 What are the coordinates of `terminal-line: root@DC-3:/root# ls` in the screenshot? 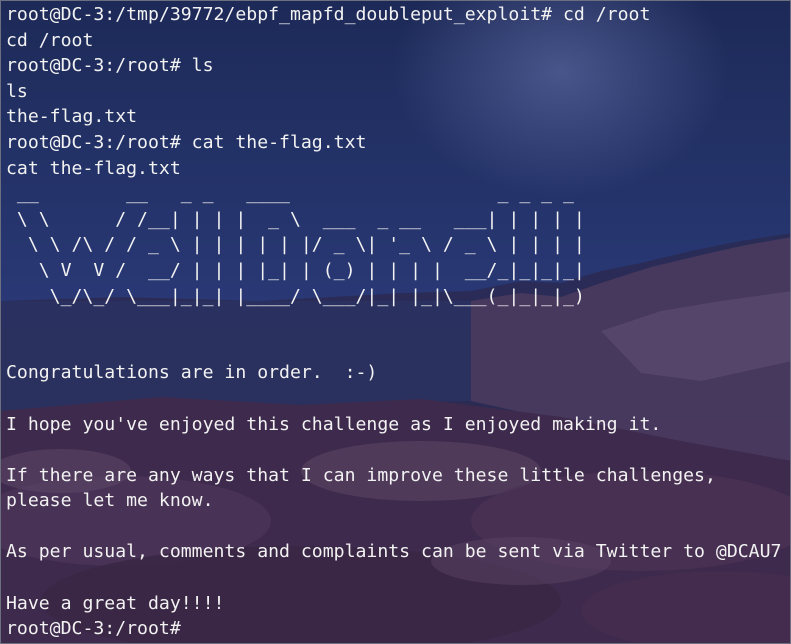 It's located at (110, 66).